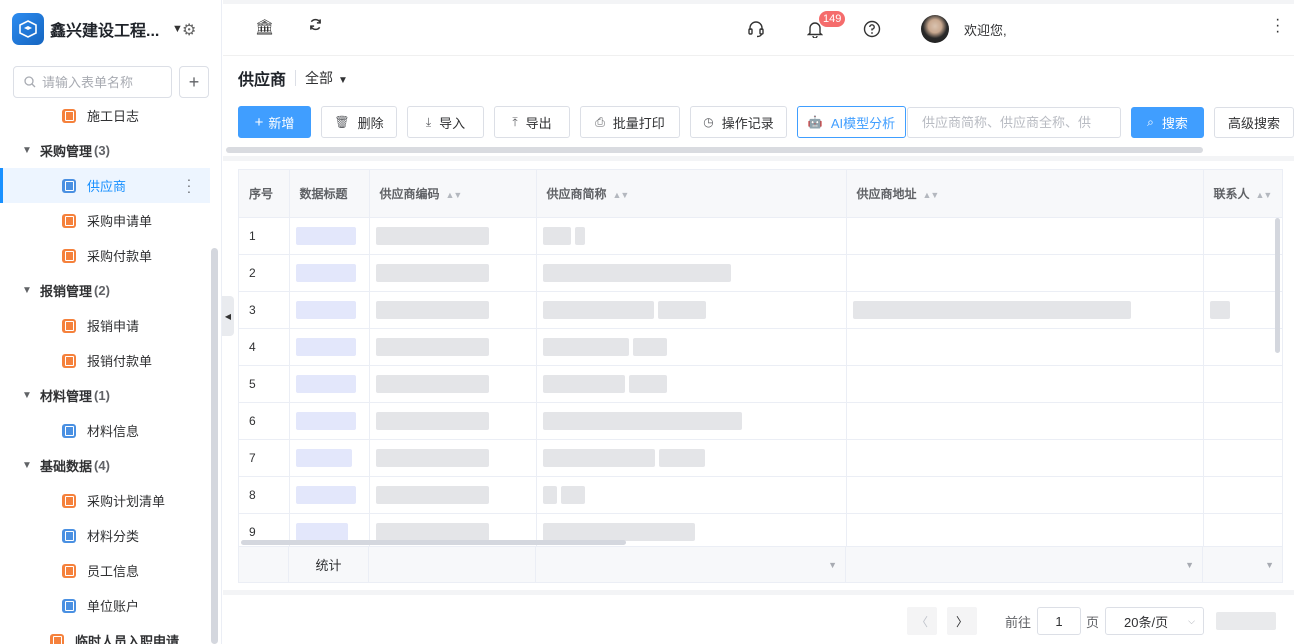  Describe the element at coordinates (1014, 122) in the screenshot. I see `keyword-search-input` at that location.